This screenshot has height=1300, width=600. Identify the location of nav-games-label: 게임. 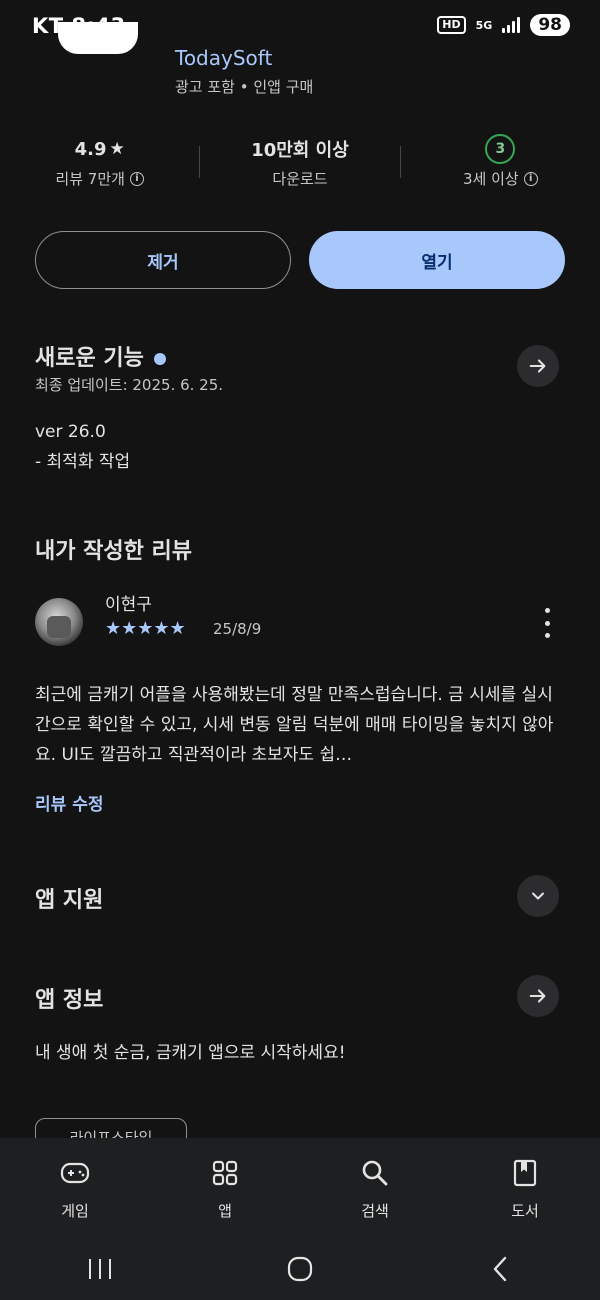
(75, 1211).